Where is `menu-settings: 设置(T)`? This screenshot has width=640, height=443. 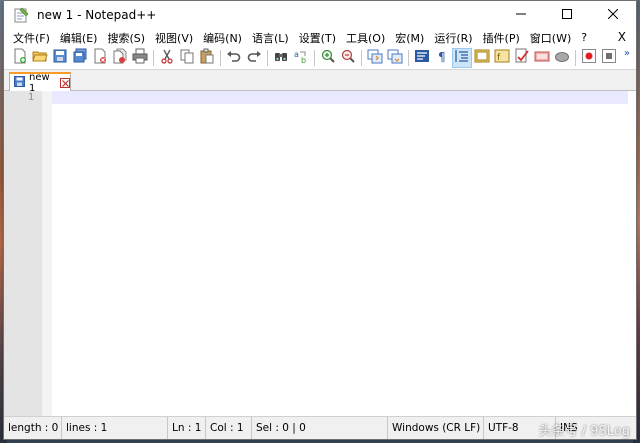 menu-settings: 设置(T) is located at coordinates (317, 38).